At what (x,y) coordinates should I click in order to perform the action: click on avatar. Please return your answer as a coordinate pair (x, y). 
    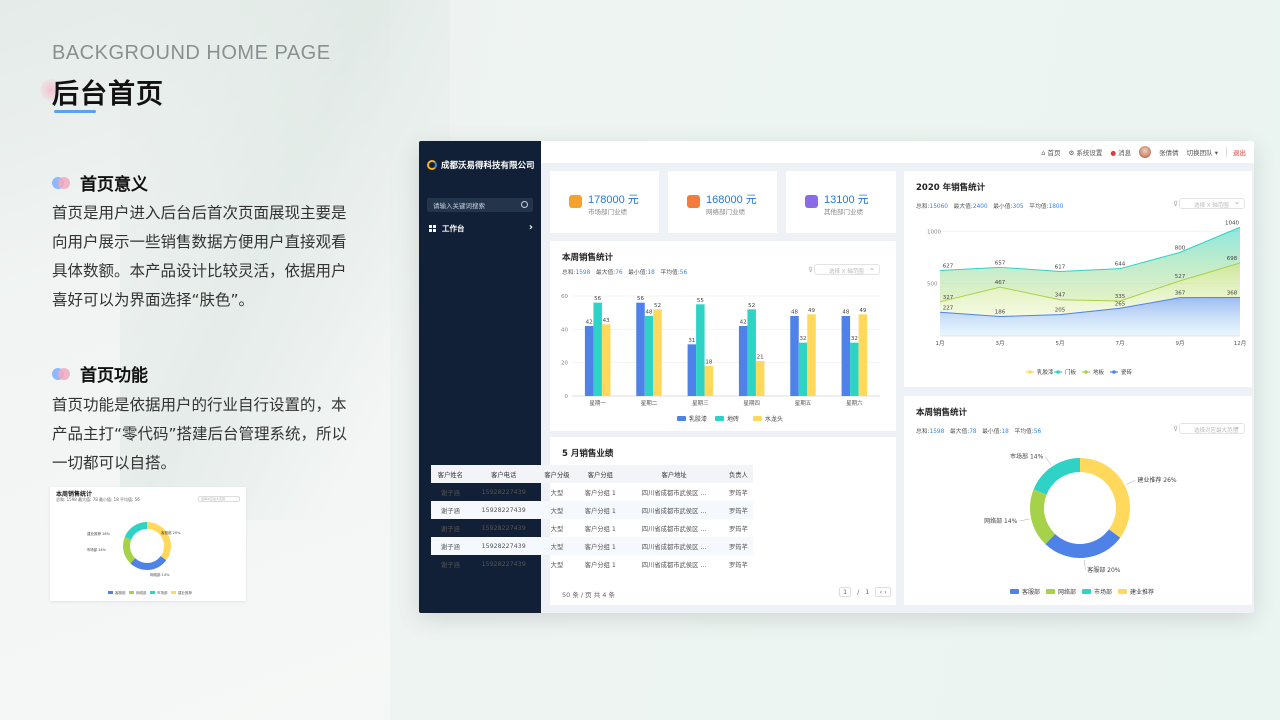
    Looking at the image, I should click on (1145, 152).